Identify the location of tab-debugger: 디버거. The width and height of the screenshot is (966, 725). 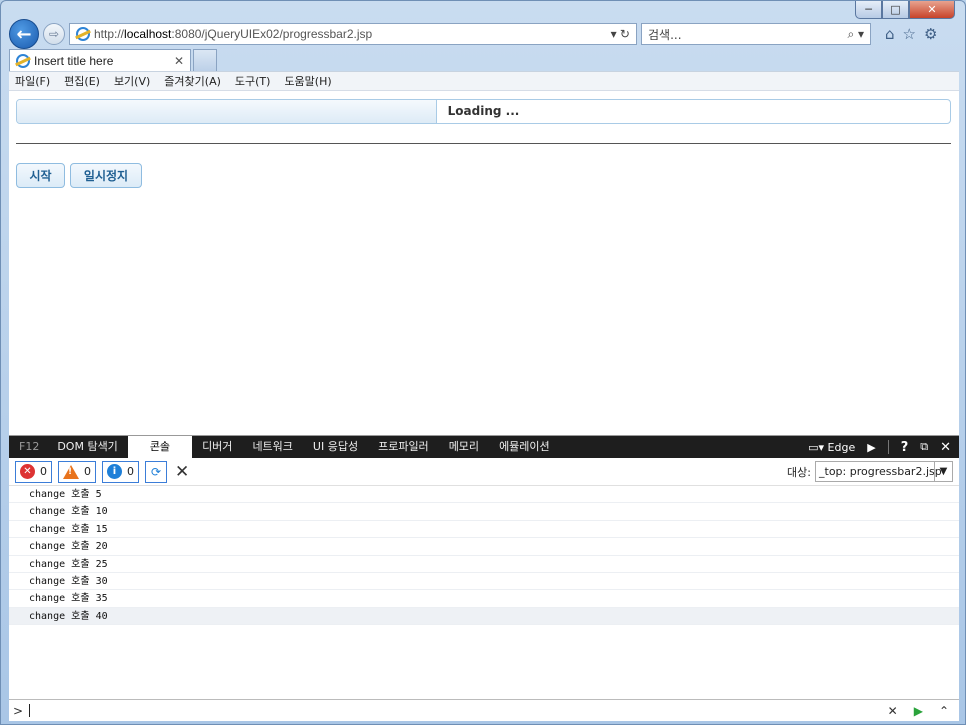
(217, 447).